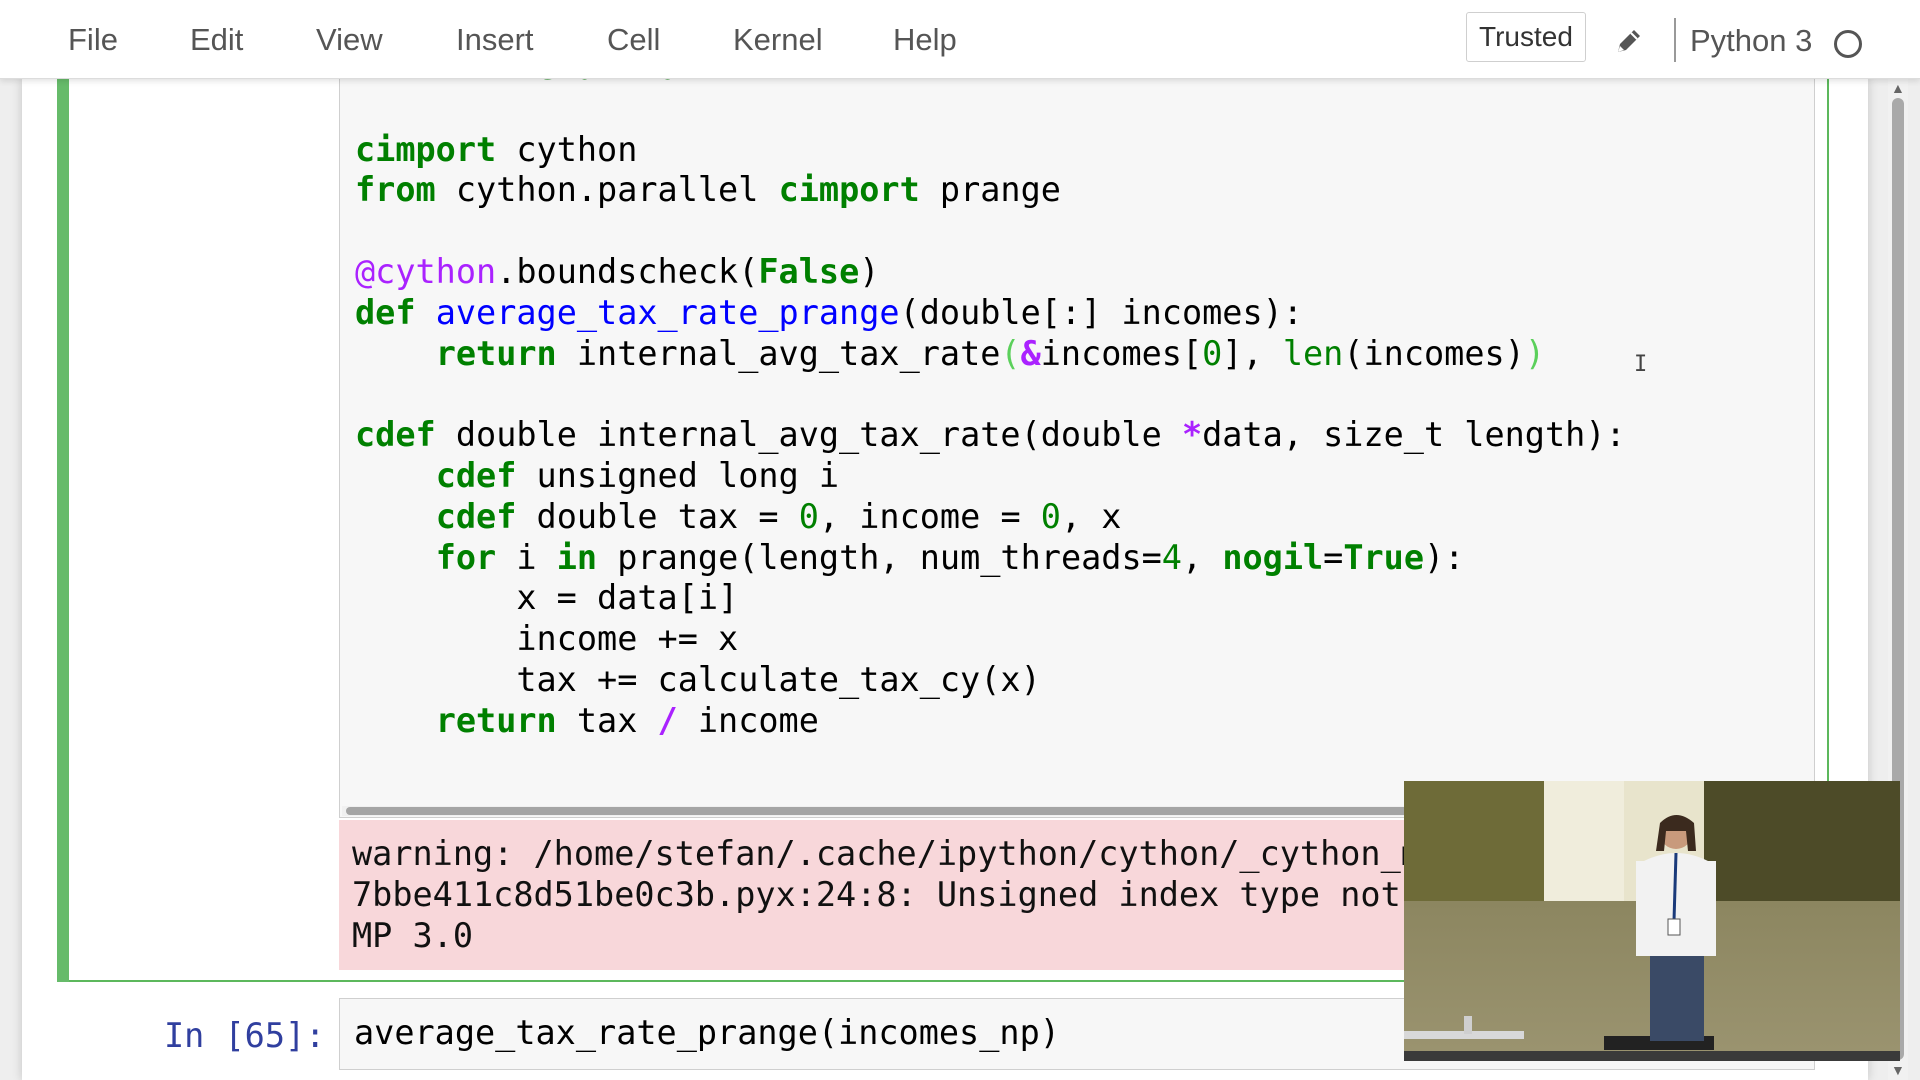  I want to click on menu-file: File, so click(93, 40).